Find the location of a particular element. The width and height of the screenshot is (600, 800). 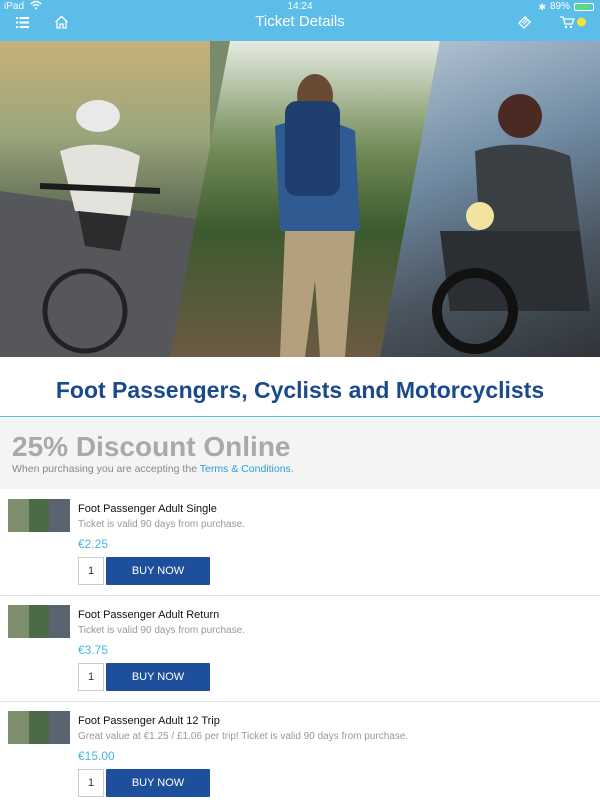

status-right: ✱ 89% is located at coordinates (566, 7).